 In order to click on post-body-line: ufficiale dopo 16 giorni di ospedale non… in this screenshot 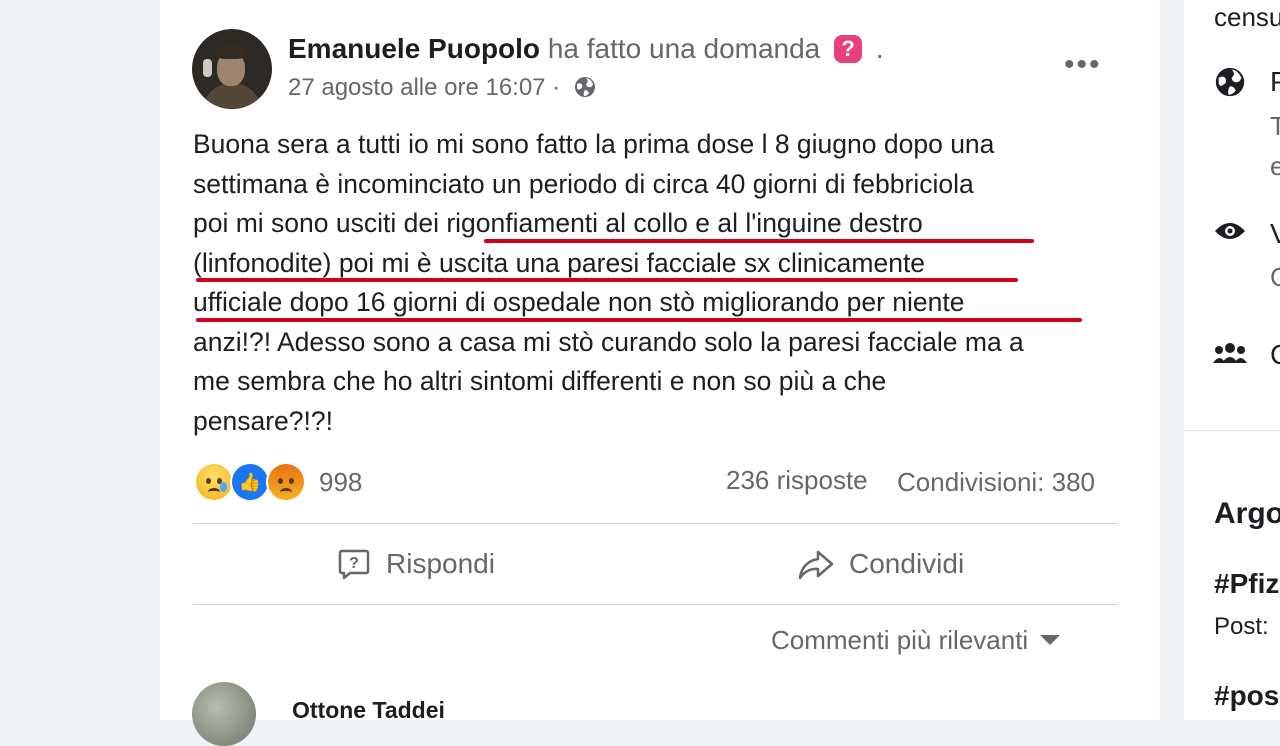, I will do `click(579, 302)`.